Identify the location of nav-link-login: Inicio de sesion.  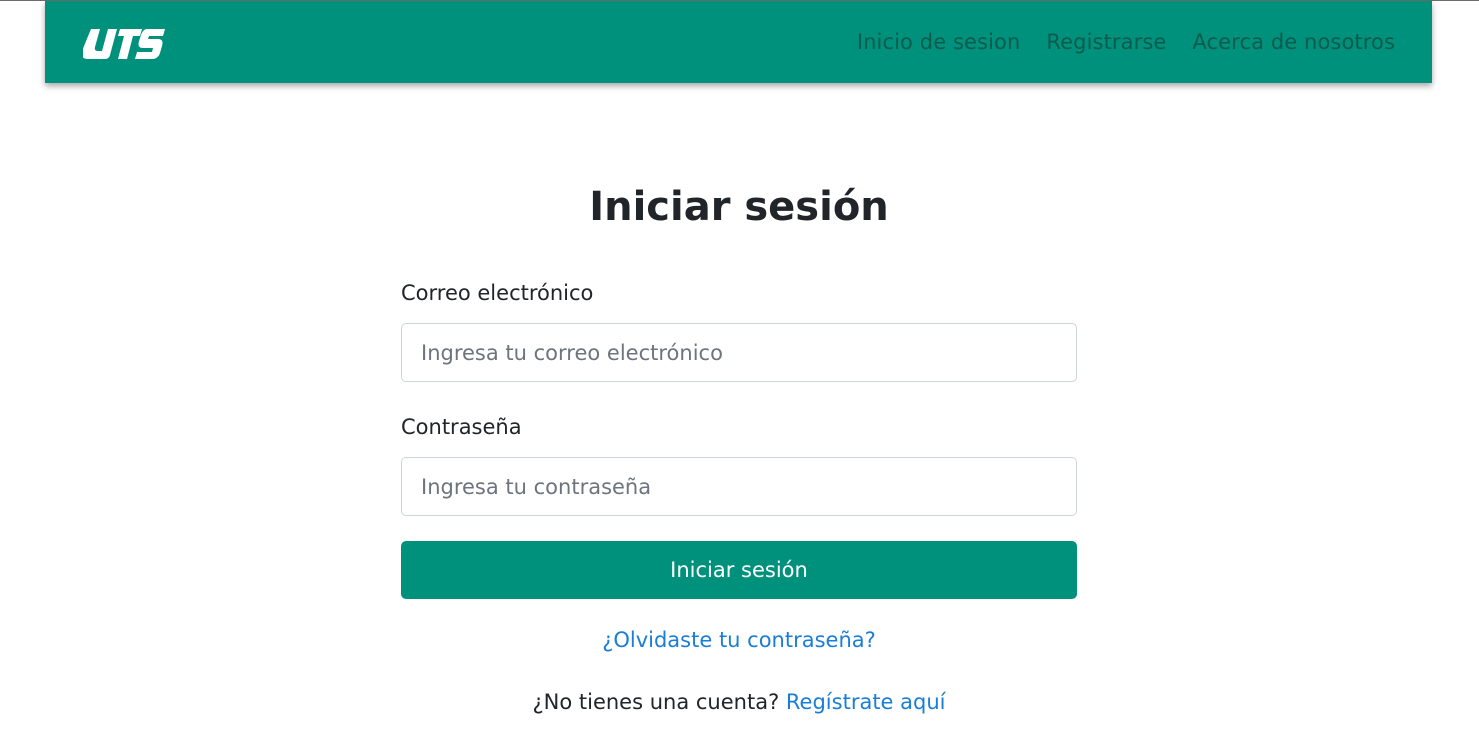
(939, 42).